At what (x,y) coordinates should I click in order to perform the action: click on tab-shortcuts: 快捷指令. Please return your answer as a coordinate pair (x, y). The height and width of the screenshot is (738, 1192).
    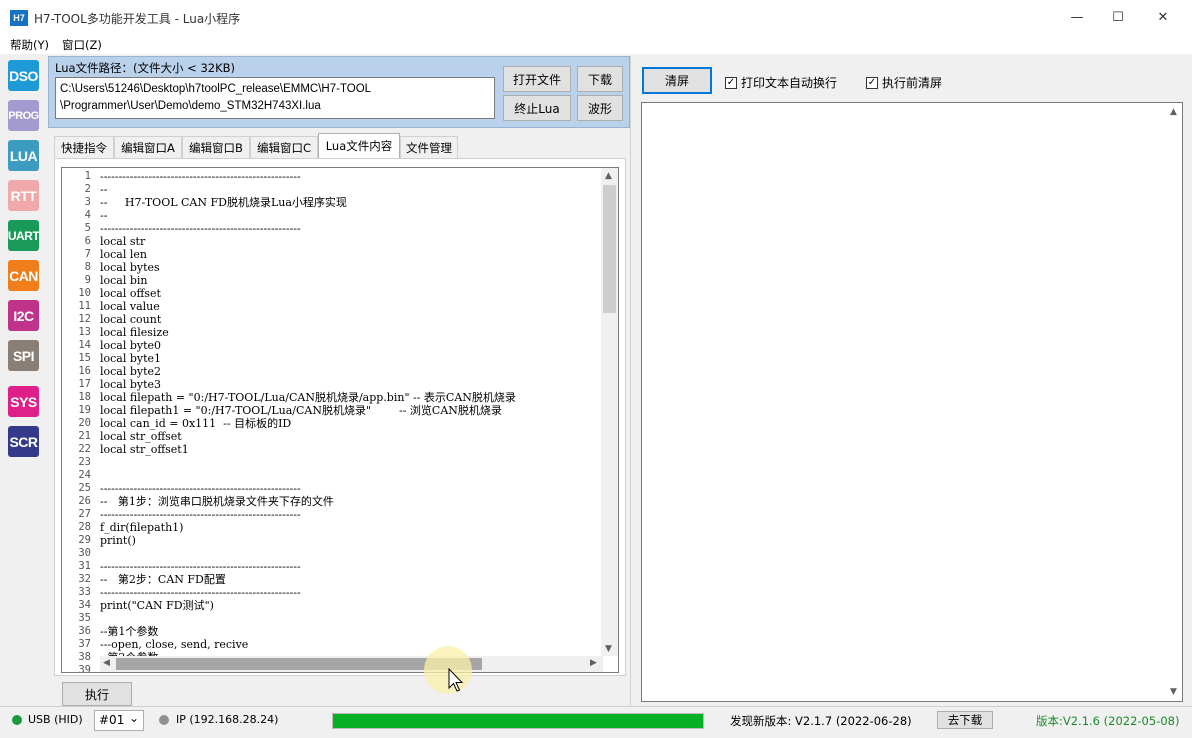
    Looking at the image, I should click on (84, 147).